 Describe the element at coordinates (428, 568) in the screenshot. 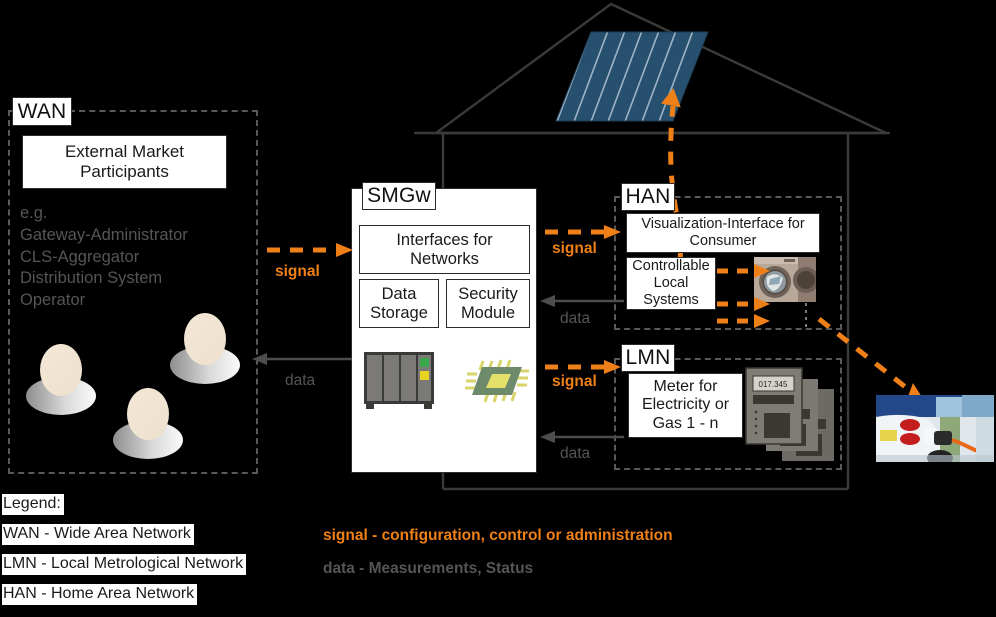

I see `key-data-description: data - Measurements, Status` at that location.